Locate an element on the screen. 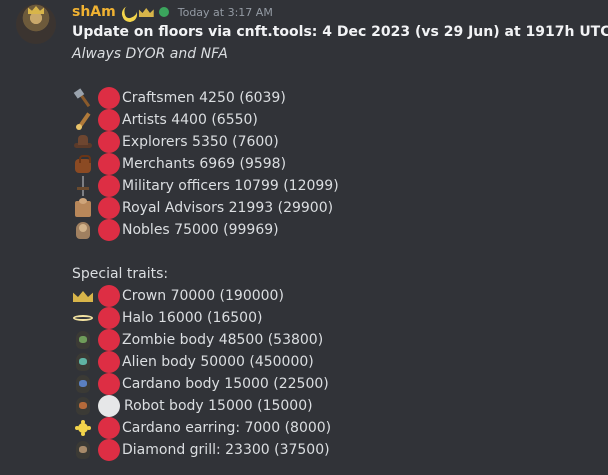 Image resolution: width=608 pixels, height=475 pixels. list-item: Military officers 10799 (12099) is located at coordinates (337, 186).